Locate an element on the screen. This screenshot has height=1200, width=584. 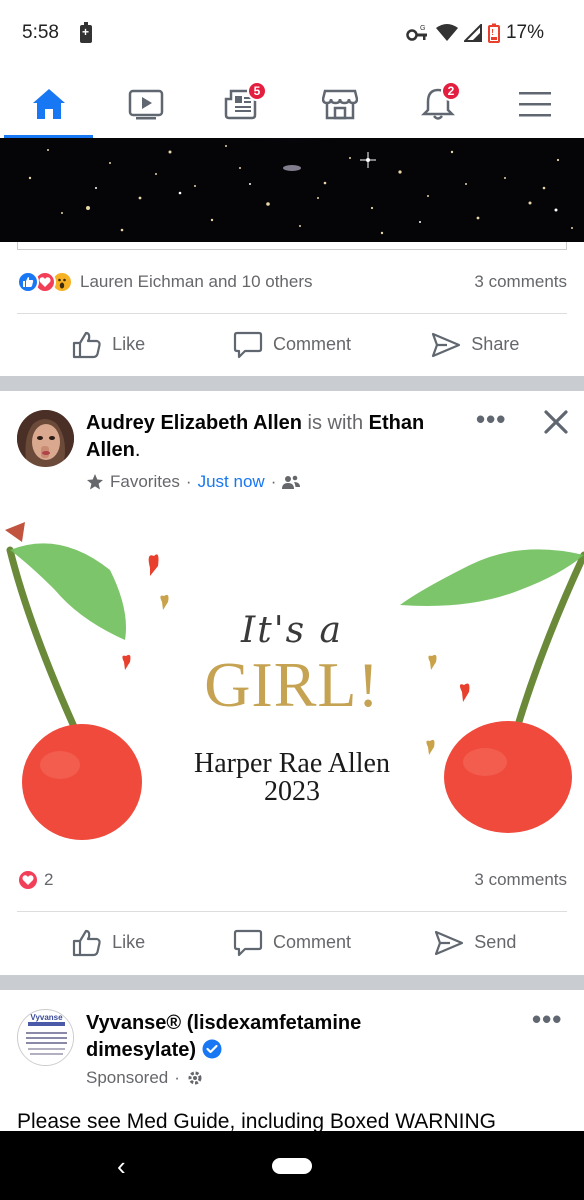
verified-badge-icon is located at coordinates (212, 1049).